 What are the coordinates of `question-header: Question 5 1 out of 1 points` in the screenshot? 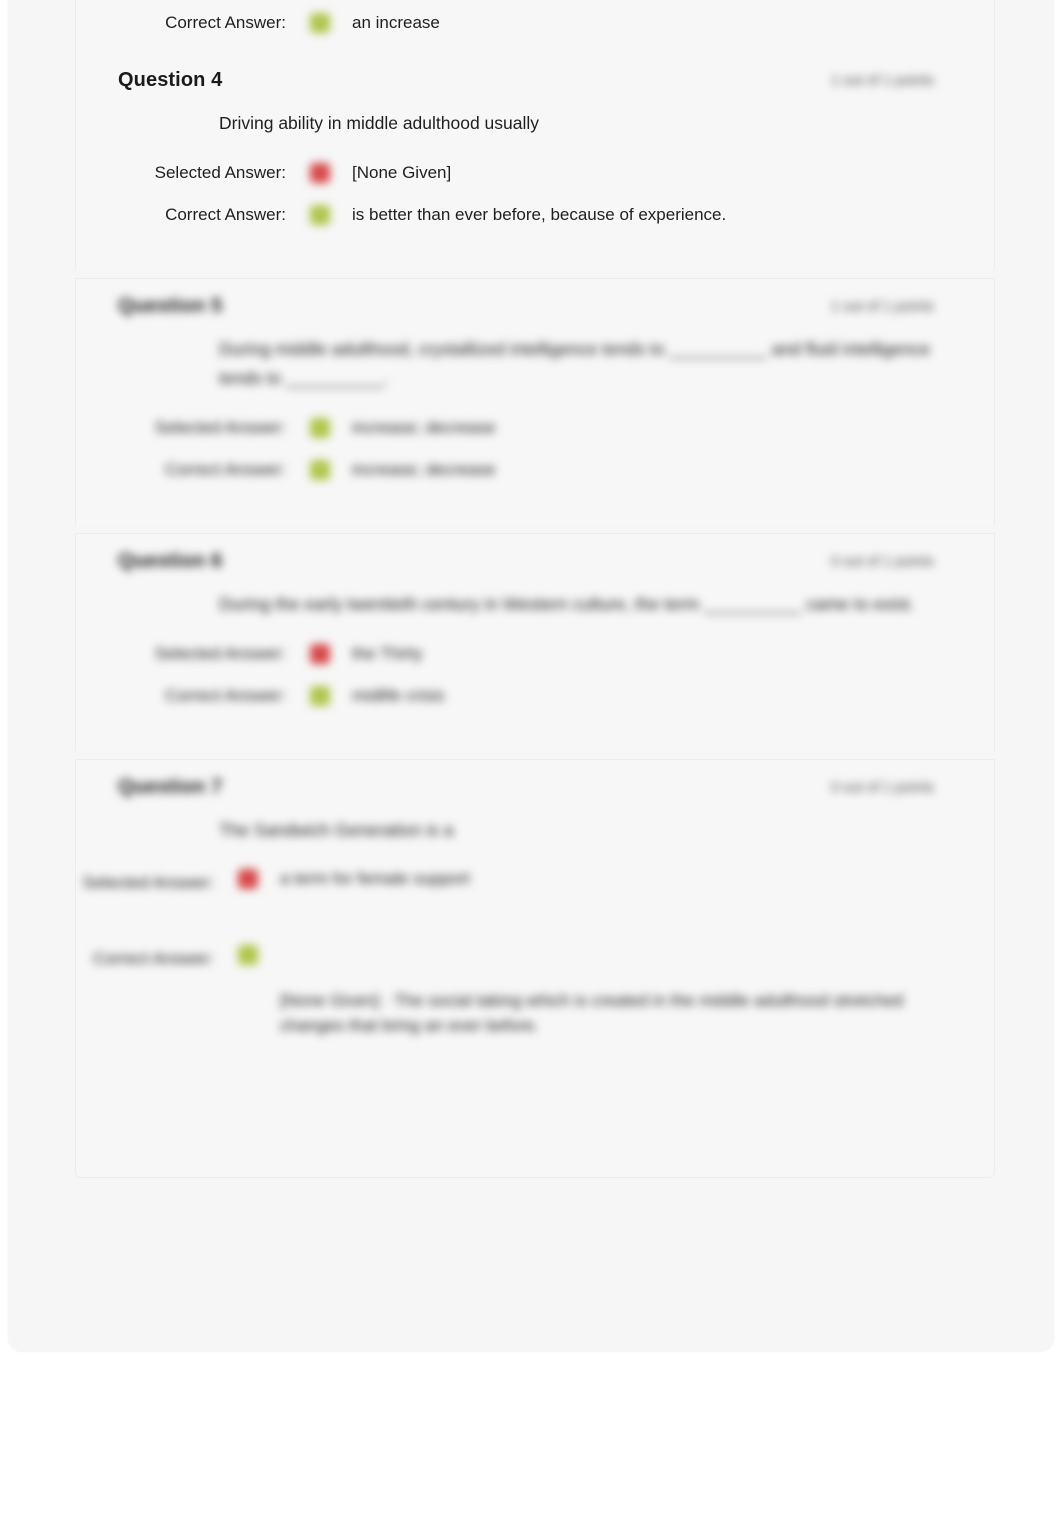 It's located at (535, 307).